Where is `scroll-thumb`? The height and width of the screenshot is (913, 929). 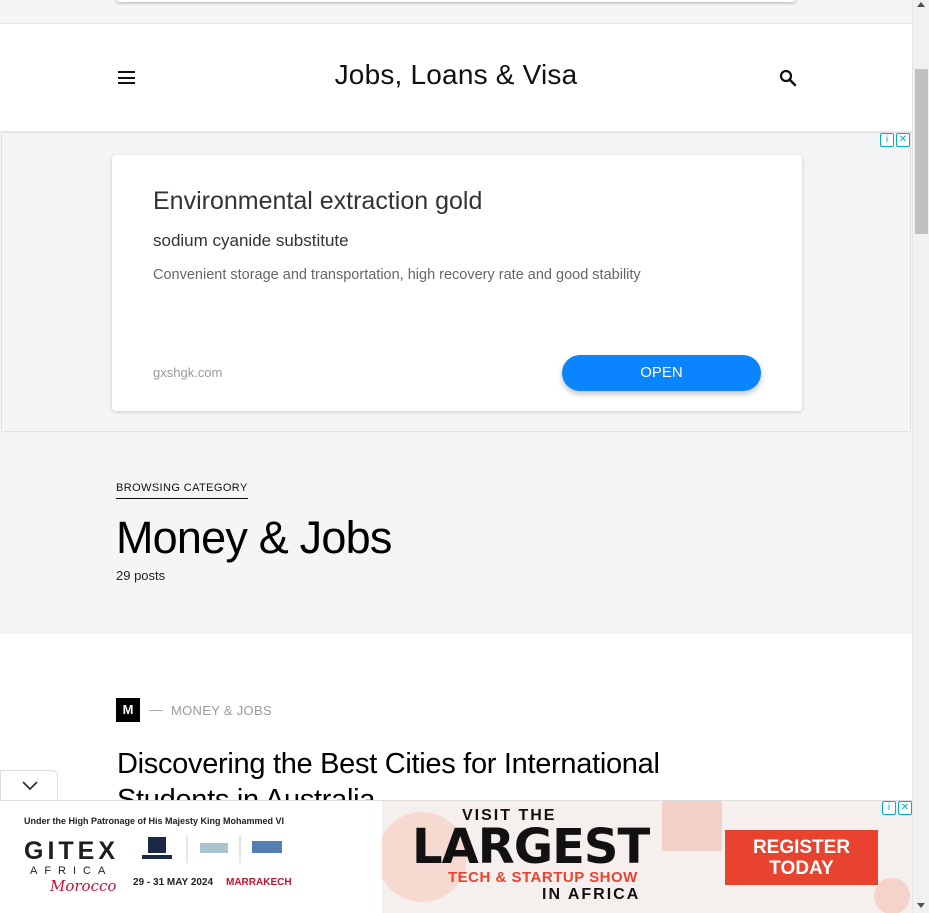 scroll-thumb is located at coordinates (921, 151).